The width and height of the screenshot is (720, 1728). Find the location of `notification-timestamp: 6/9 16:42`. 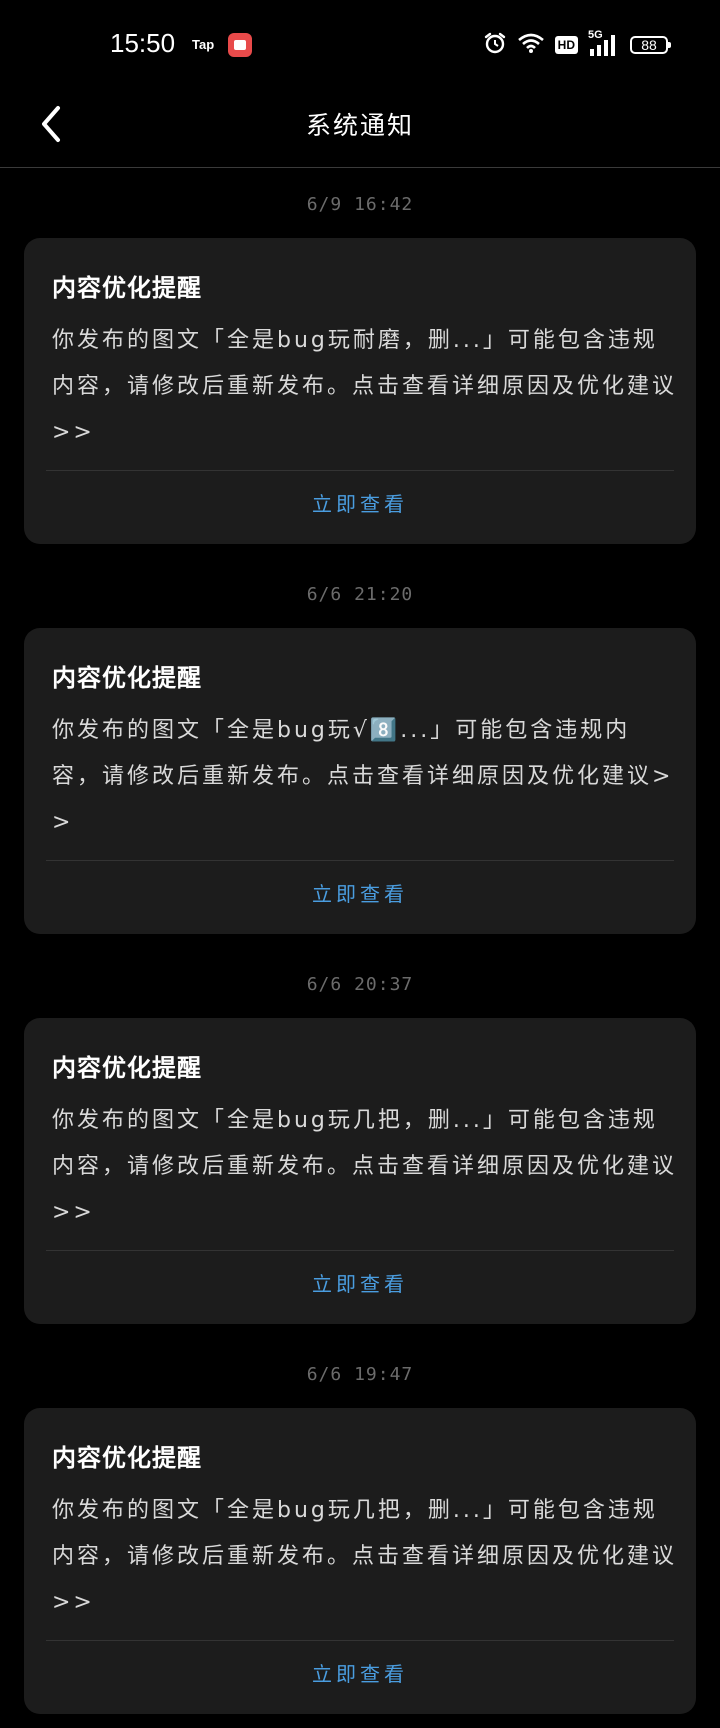

notification-timestamp: 6/9 16:42 is located at coordinates (360, 204).